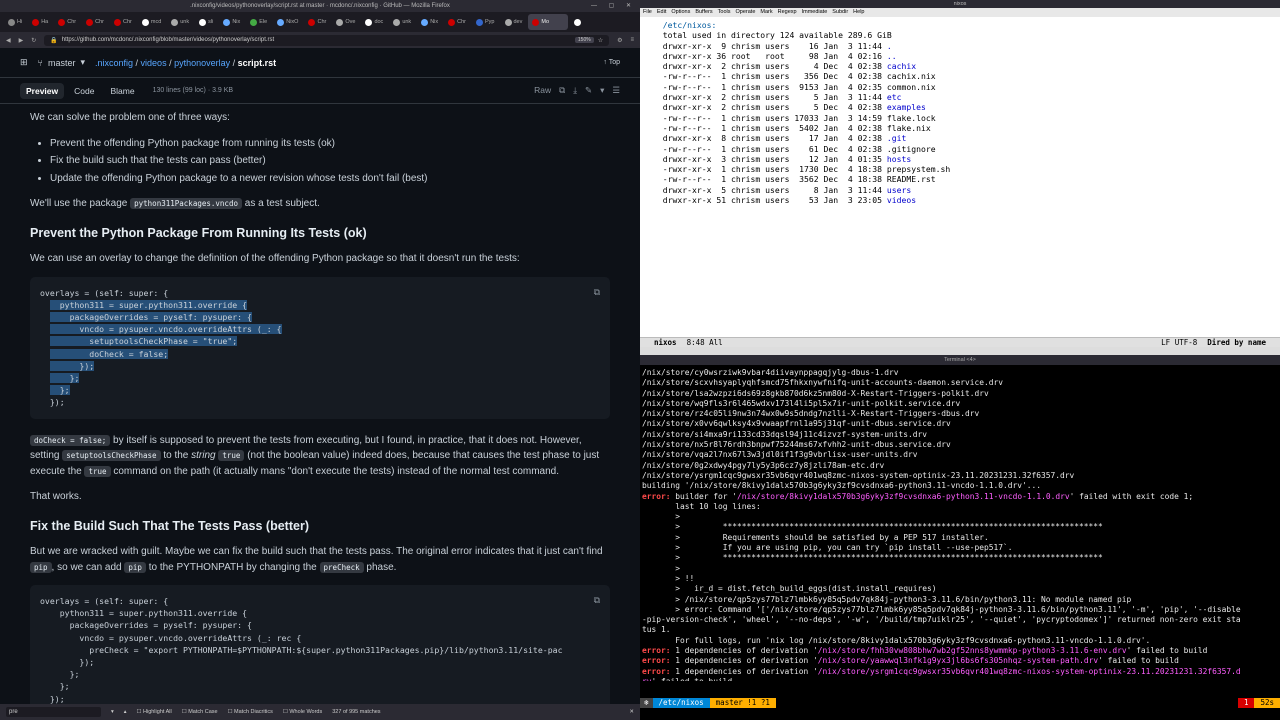 The width and height of the screenshot is (1280, 720). I want to click on file-name: .gitignore, so click(911, 149).